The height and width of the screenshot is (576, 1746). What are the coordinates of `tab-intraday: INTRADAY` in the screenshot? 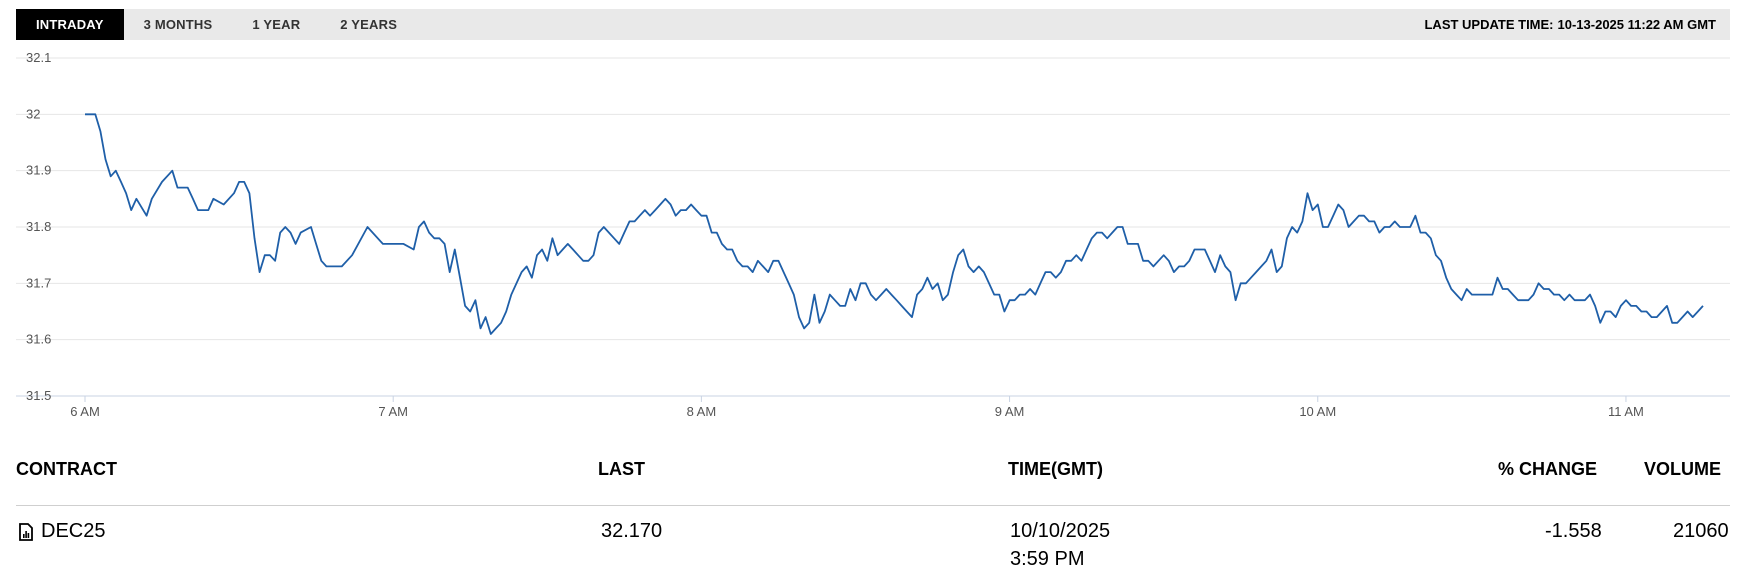 It's located at (70, 24).